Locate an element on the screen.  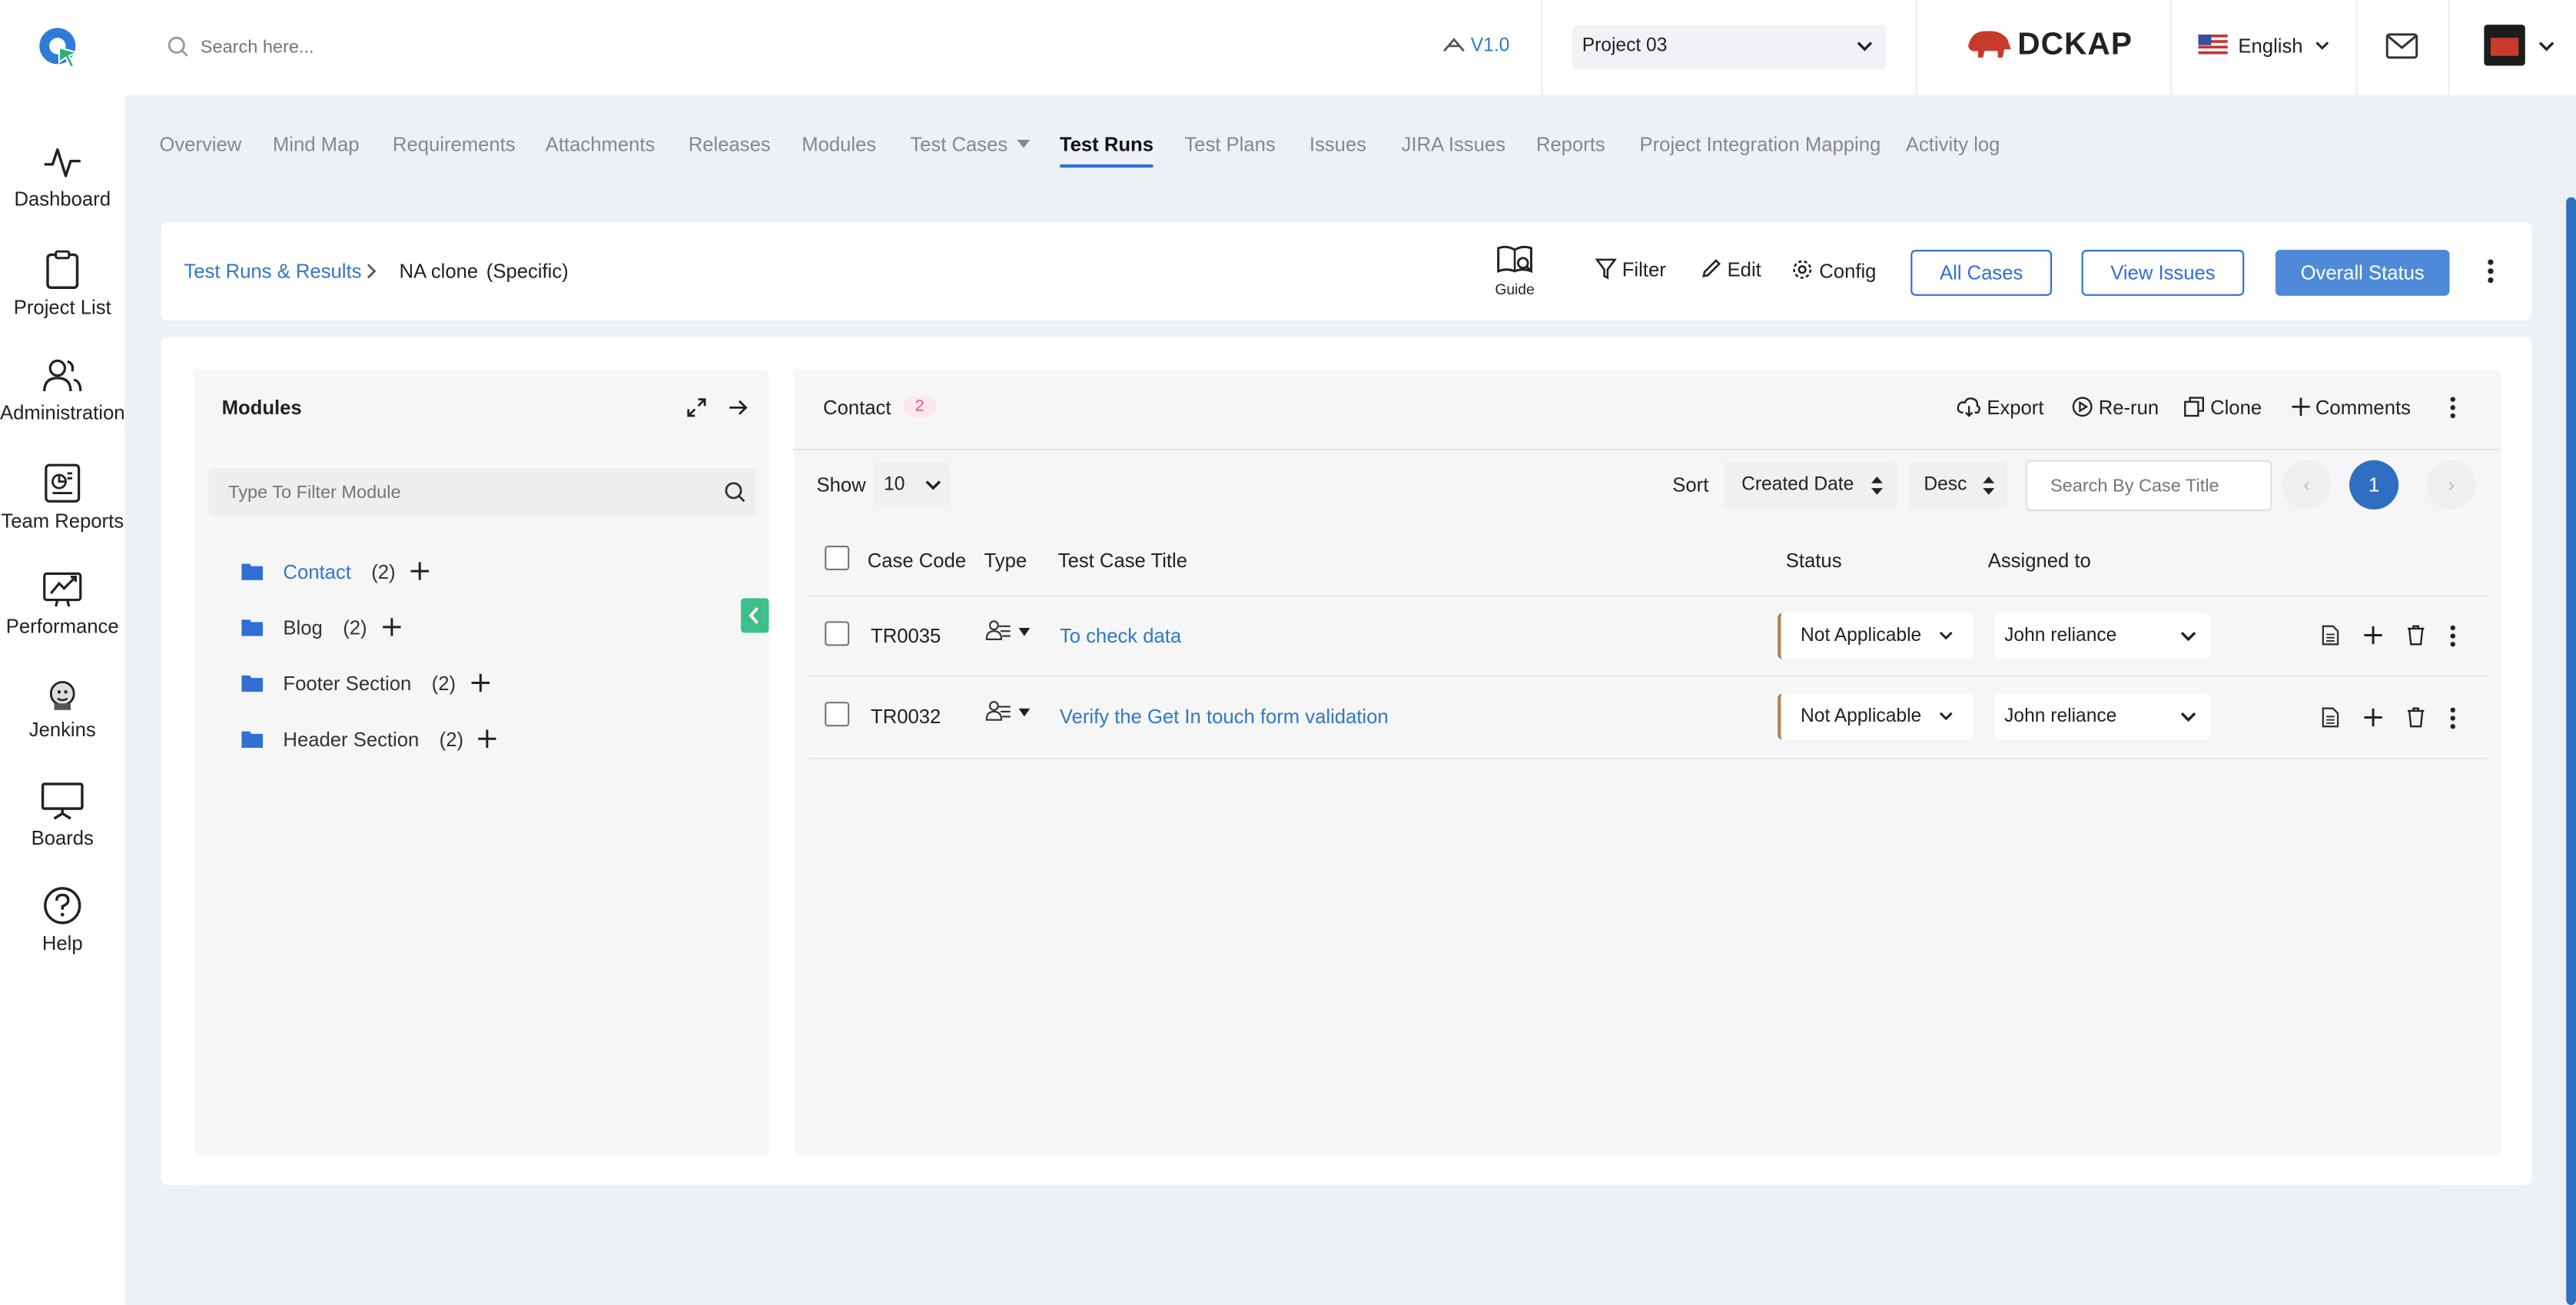
search-icon is located at coordinates (735, 493).